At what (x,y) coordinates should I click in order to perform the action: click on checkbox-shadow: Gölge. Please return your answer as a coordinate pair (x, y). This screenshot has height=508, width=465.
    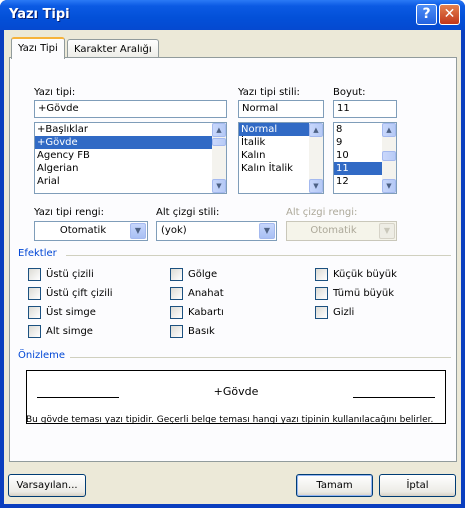
    Looking at the image, I should click on (220, 275).